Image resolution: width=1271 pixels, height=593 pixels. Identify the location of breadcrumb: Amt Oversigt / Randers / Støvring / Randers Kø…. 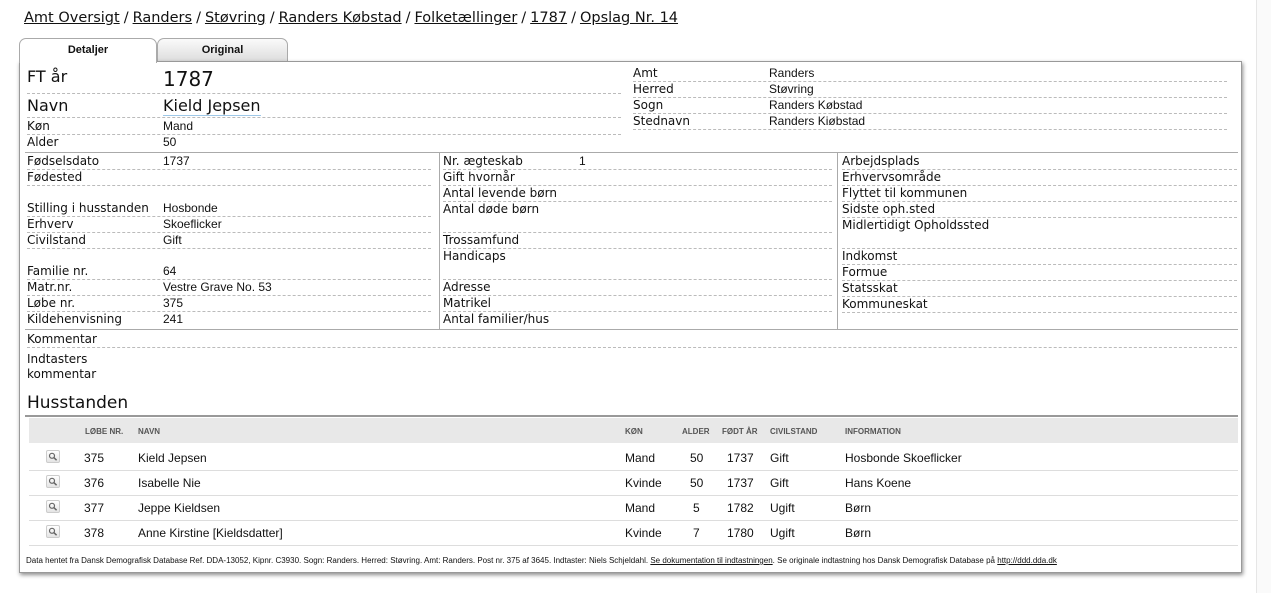
(351, 18).